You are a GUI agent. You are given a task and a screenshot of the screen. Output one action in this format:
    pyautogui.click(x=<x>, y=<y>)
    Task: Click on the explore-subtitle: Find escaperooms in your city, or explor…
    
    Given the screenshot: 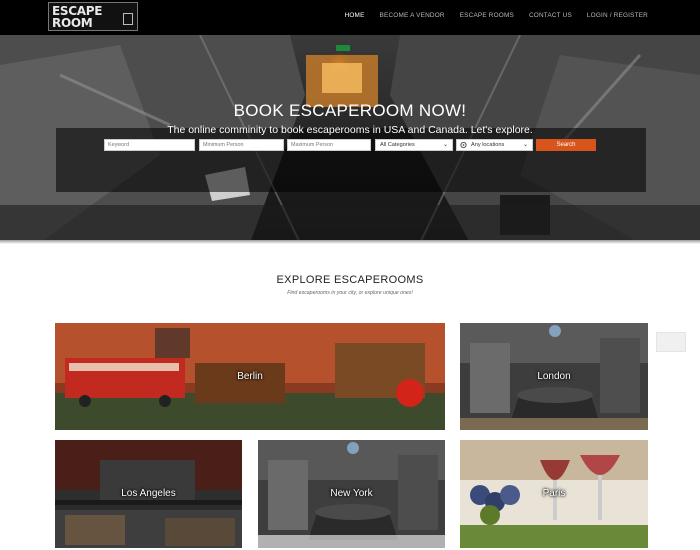 What is the action you would take?
    pyautogui.click(x=350, y=293)
    